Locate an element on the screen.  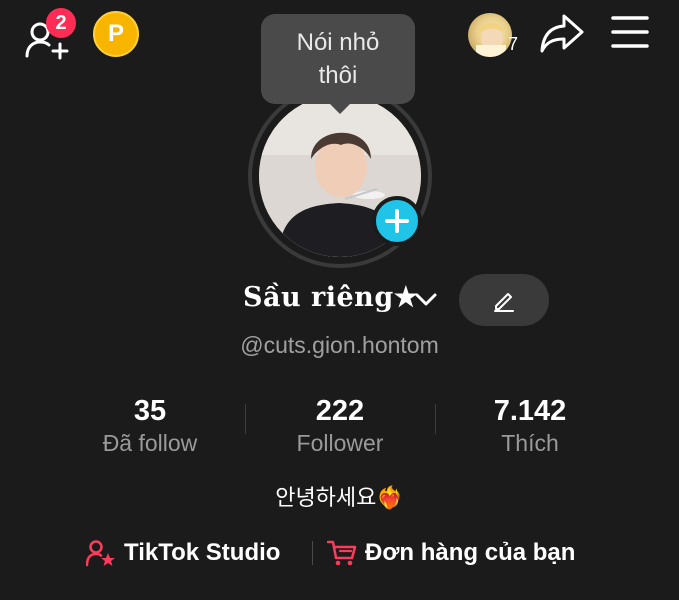
stat-value: 7.142 is located at coordinates (530, 411).